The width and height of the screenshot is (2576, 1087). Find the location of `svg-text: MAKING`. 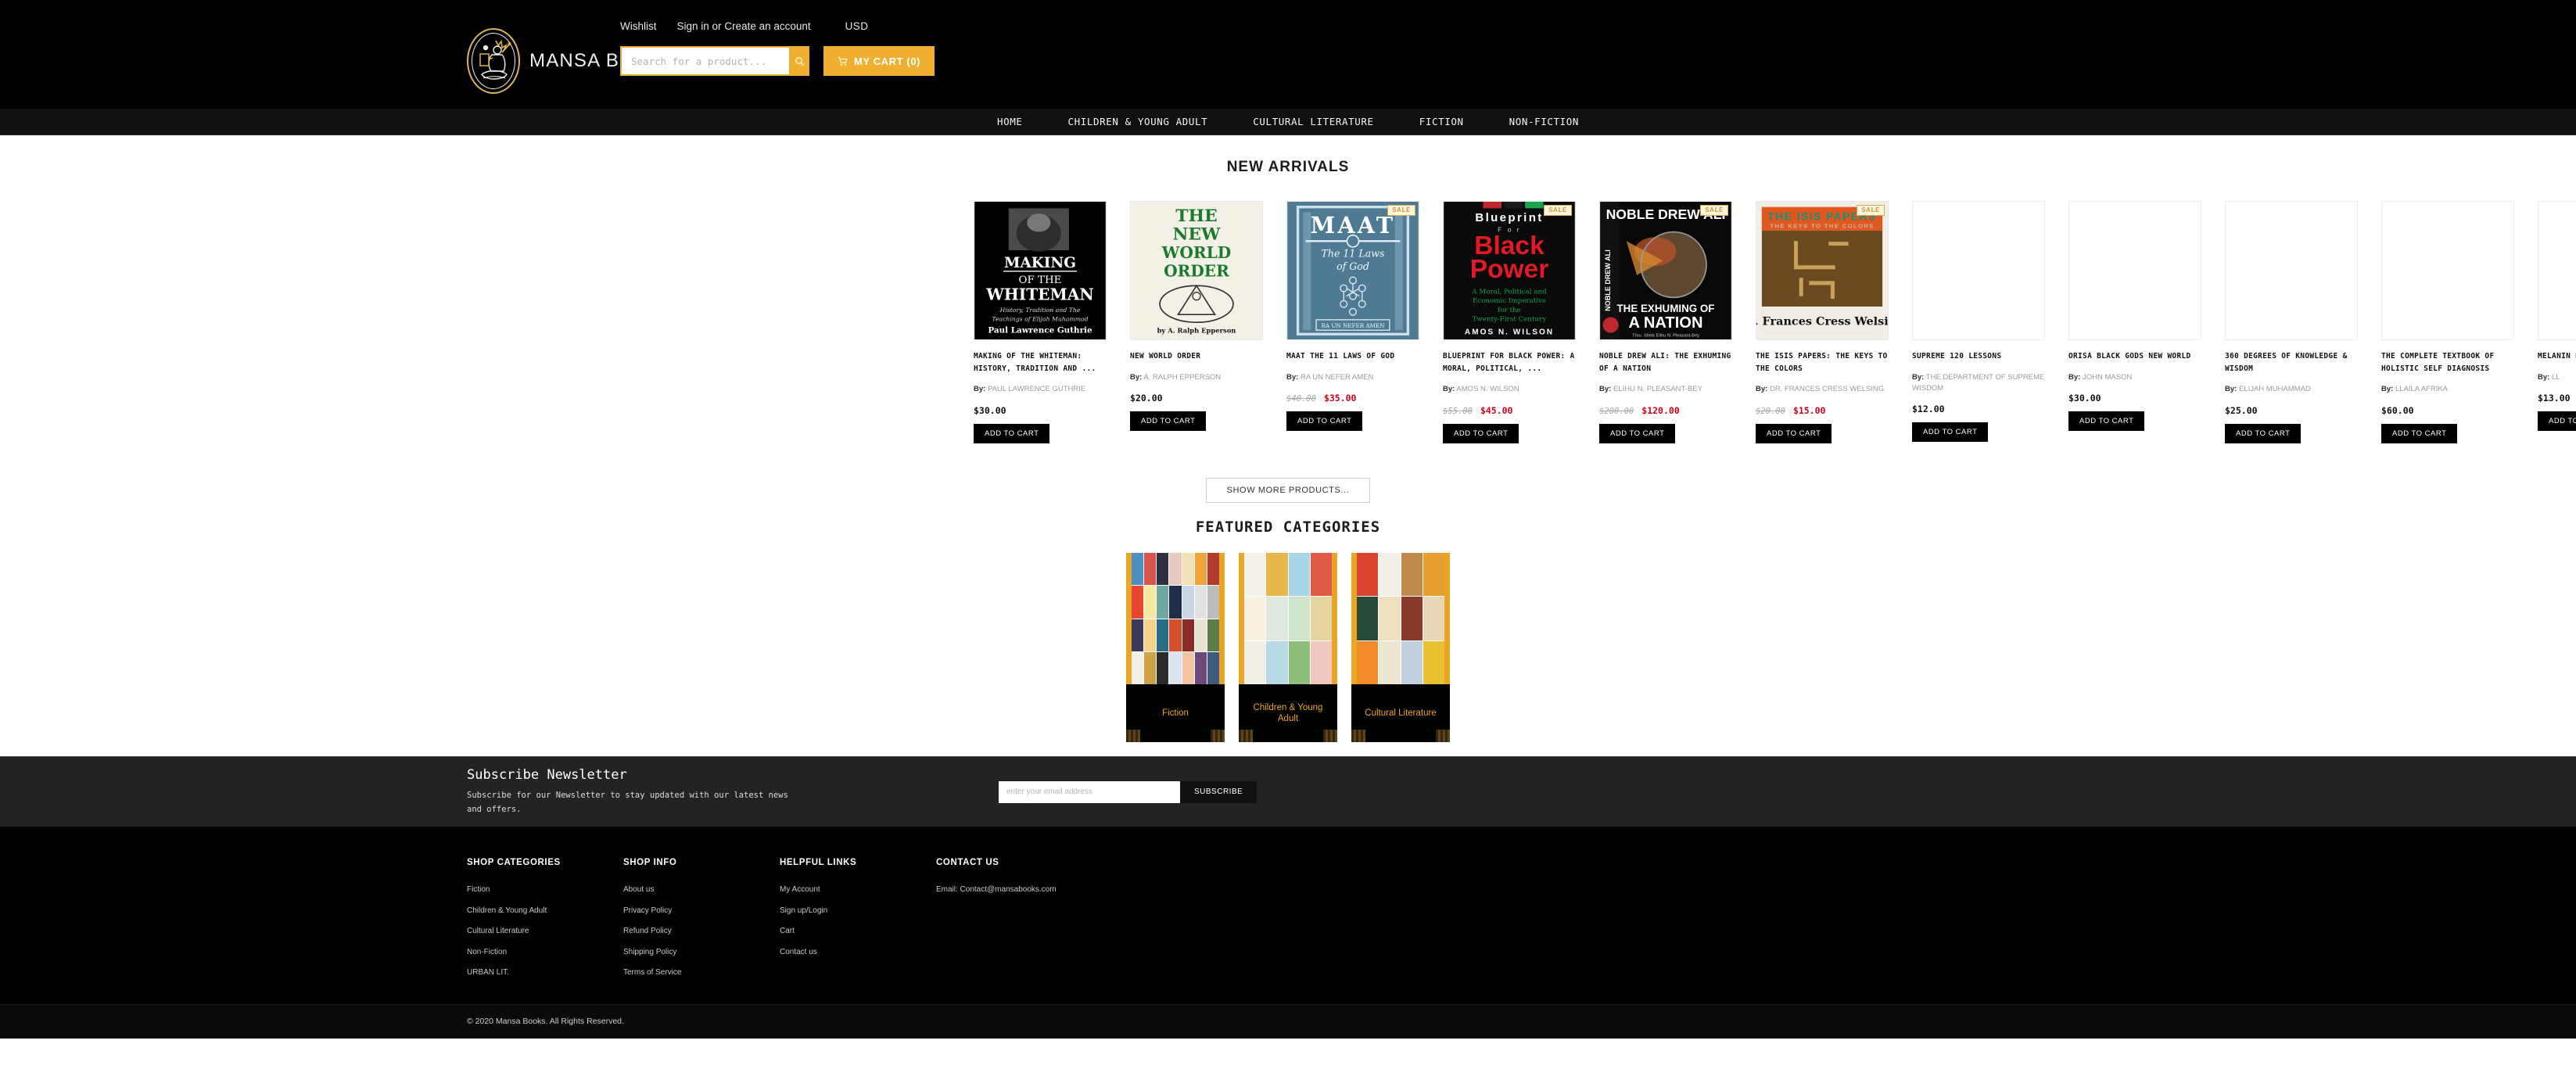

svg-text: MAKING is located at coordinates (1040, 263).